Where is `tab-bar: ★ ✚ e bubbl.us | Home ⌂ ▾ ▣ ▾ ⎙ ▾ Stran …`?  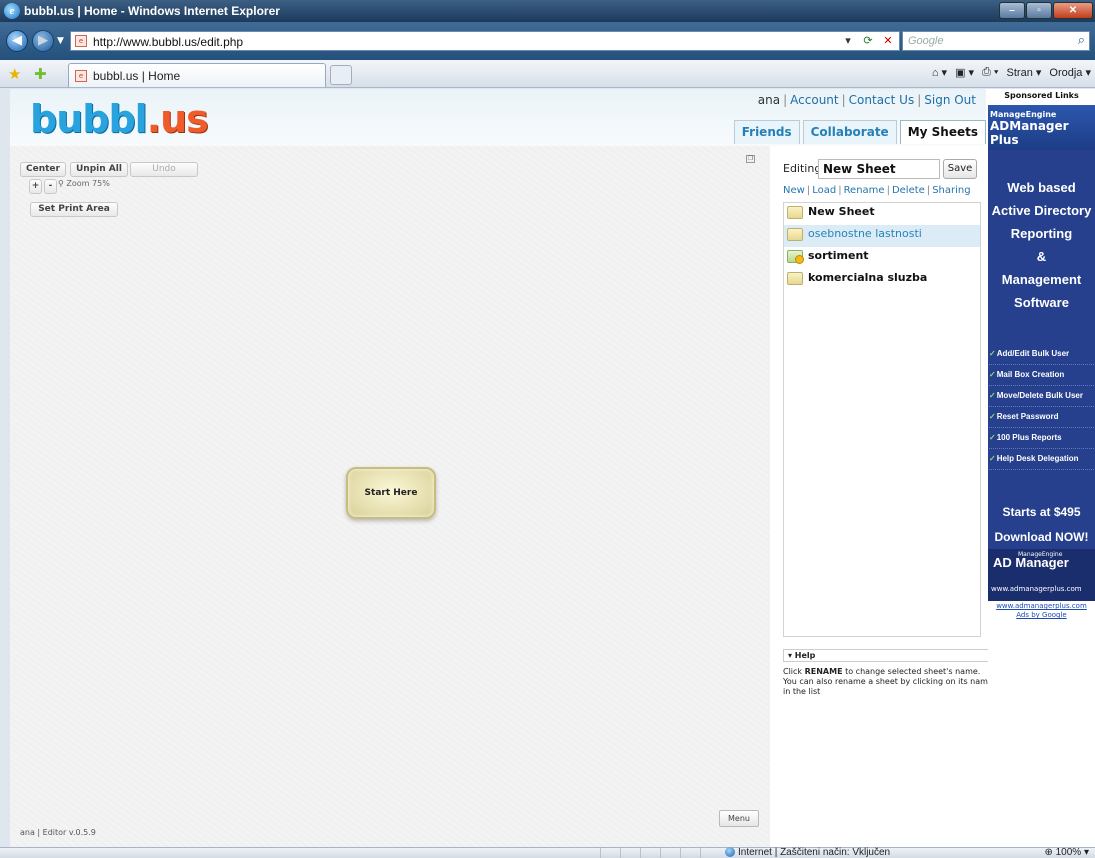 tab-bar: ★ ✚ e bubbl.us | Home ⌂ ▾ ▣ ▾ ⎙ ▾ Stran … is located at coordinates (547, 74).